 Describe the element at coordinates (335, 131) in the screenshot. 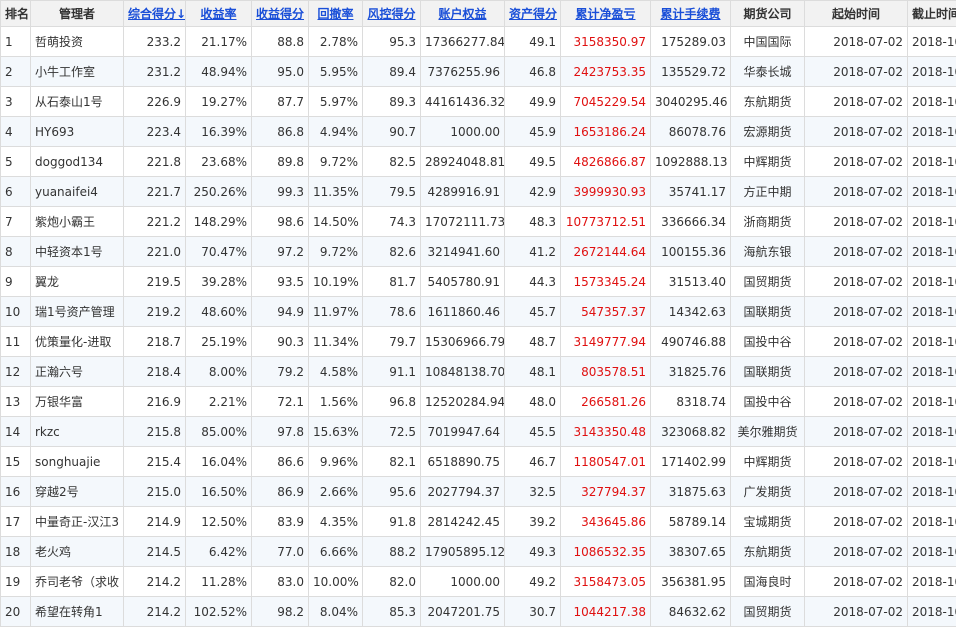

I see `cell-drawdown: 4.94%` at that location.